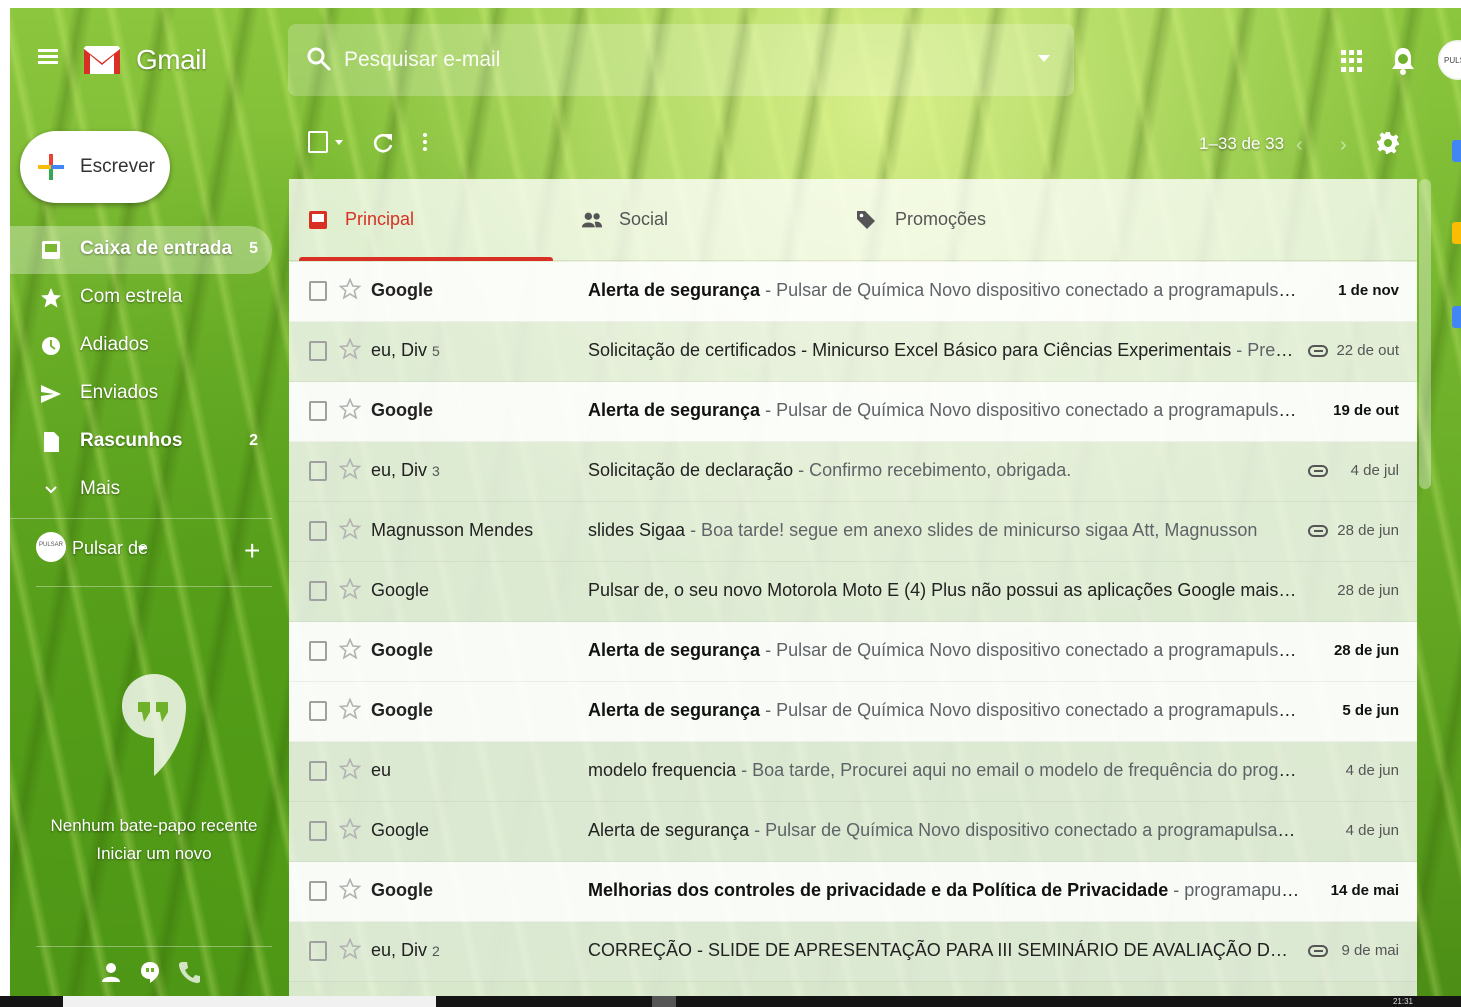  Describe the element at coordinates (110, 548) in the screenshot. I see `hangouts-user-name: Pulsar de` at that location.